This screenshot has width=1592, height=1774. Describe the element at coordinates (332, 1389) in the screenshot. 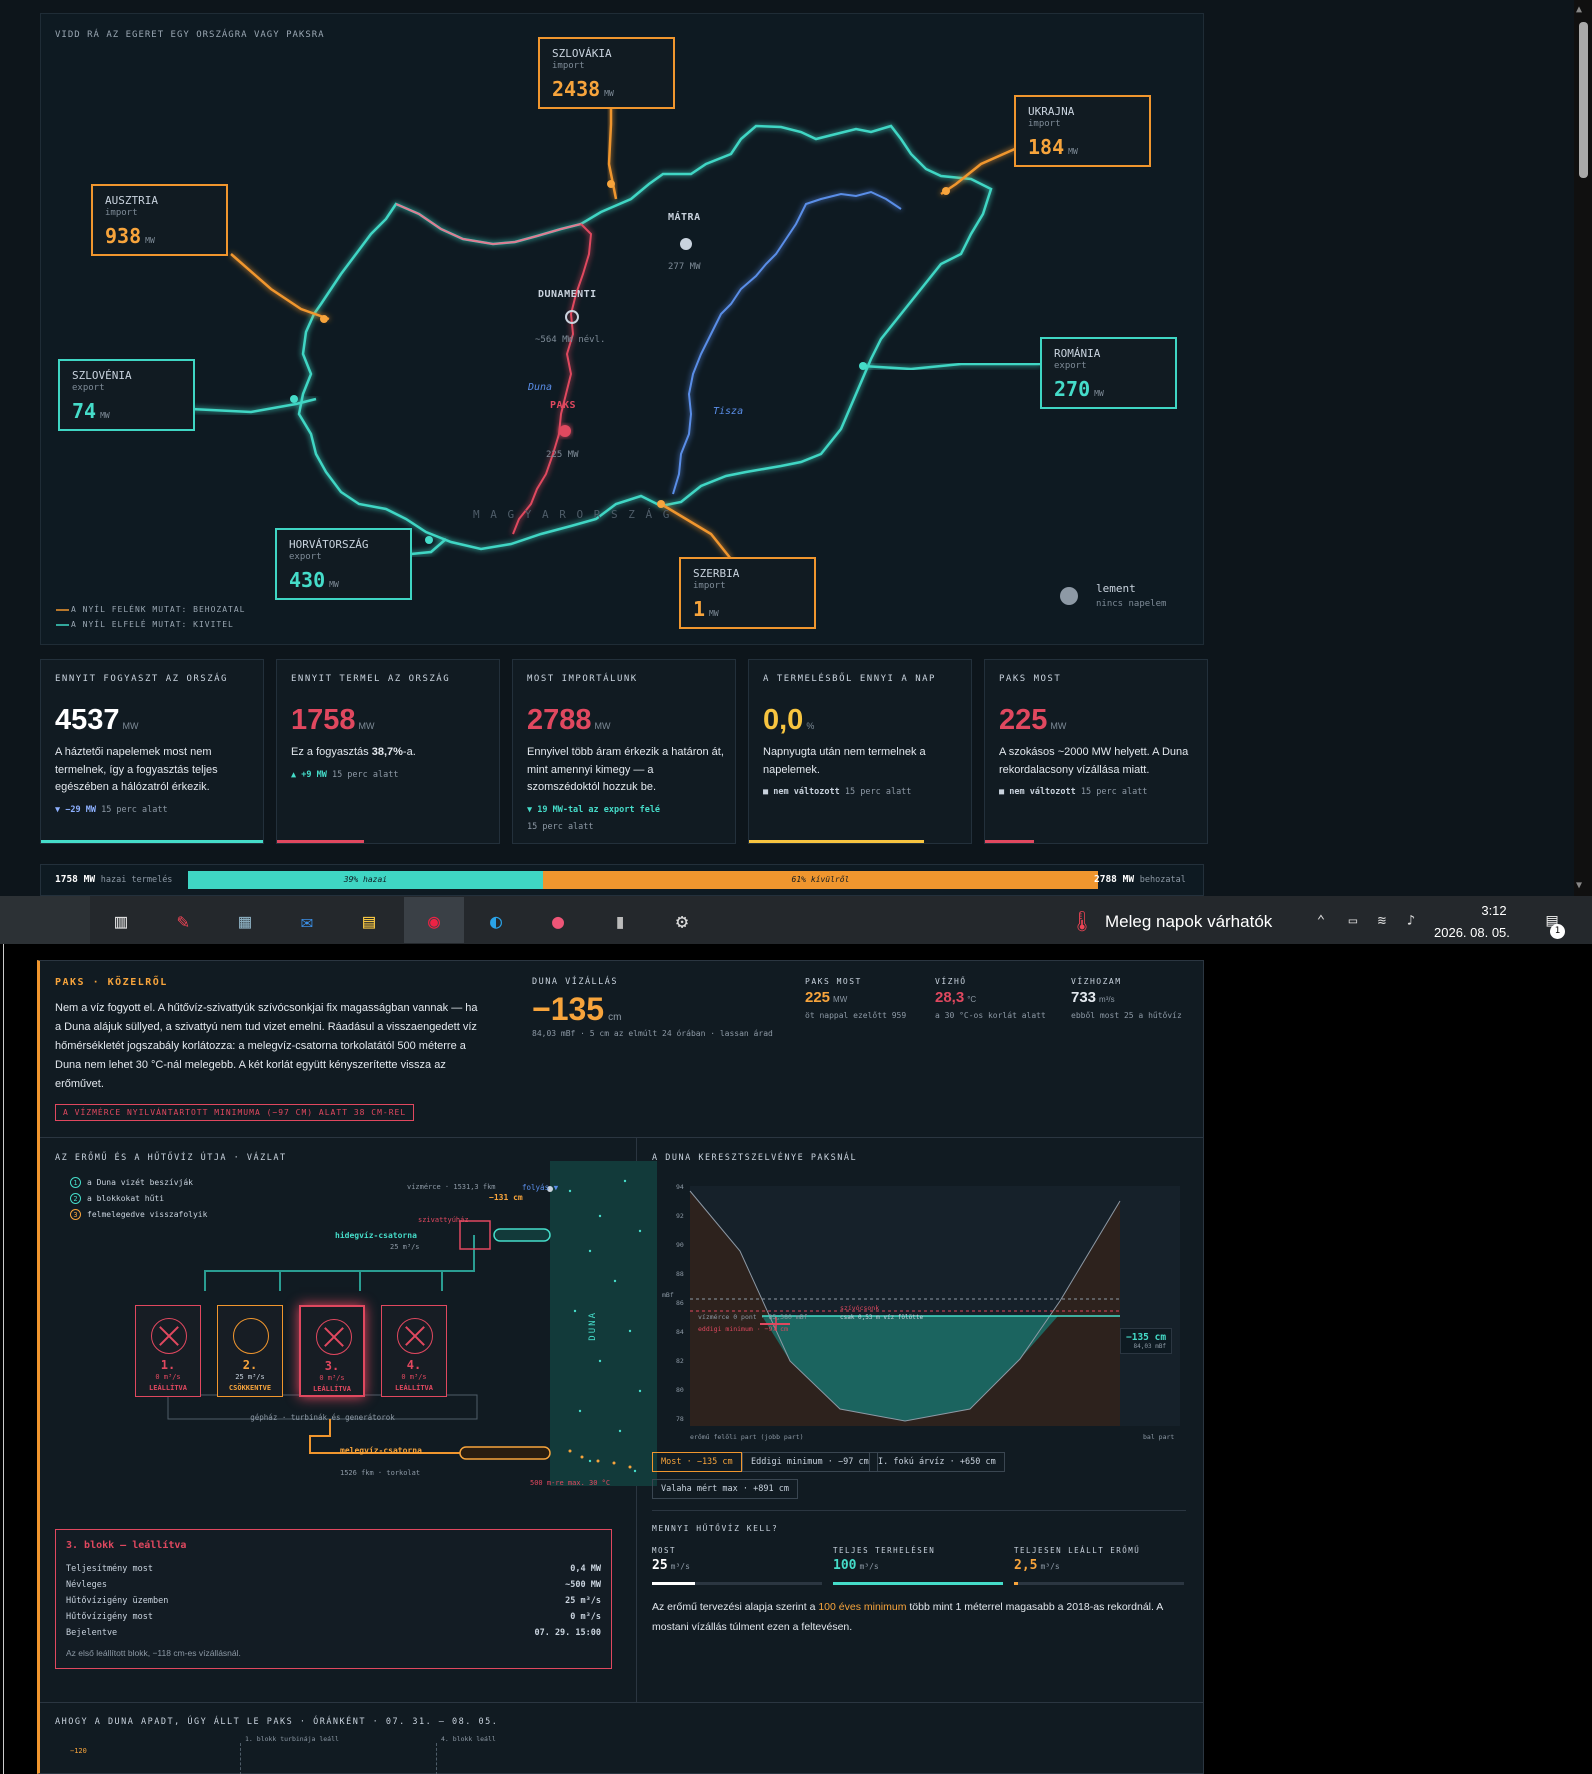

I see `block-state: LEÁLLÍTVA` at that location.